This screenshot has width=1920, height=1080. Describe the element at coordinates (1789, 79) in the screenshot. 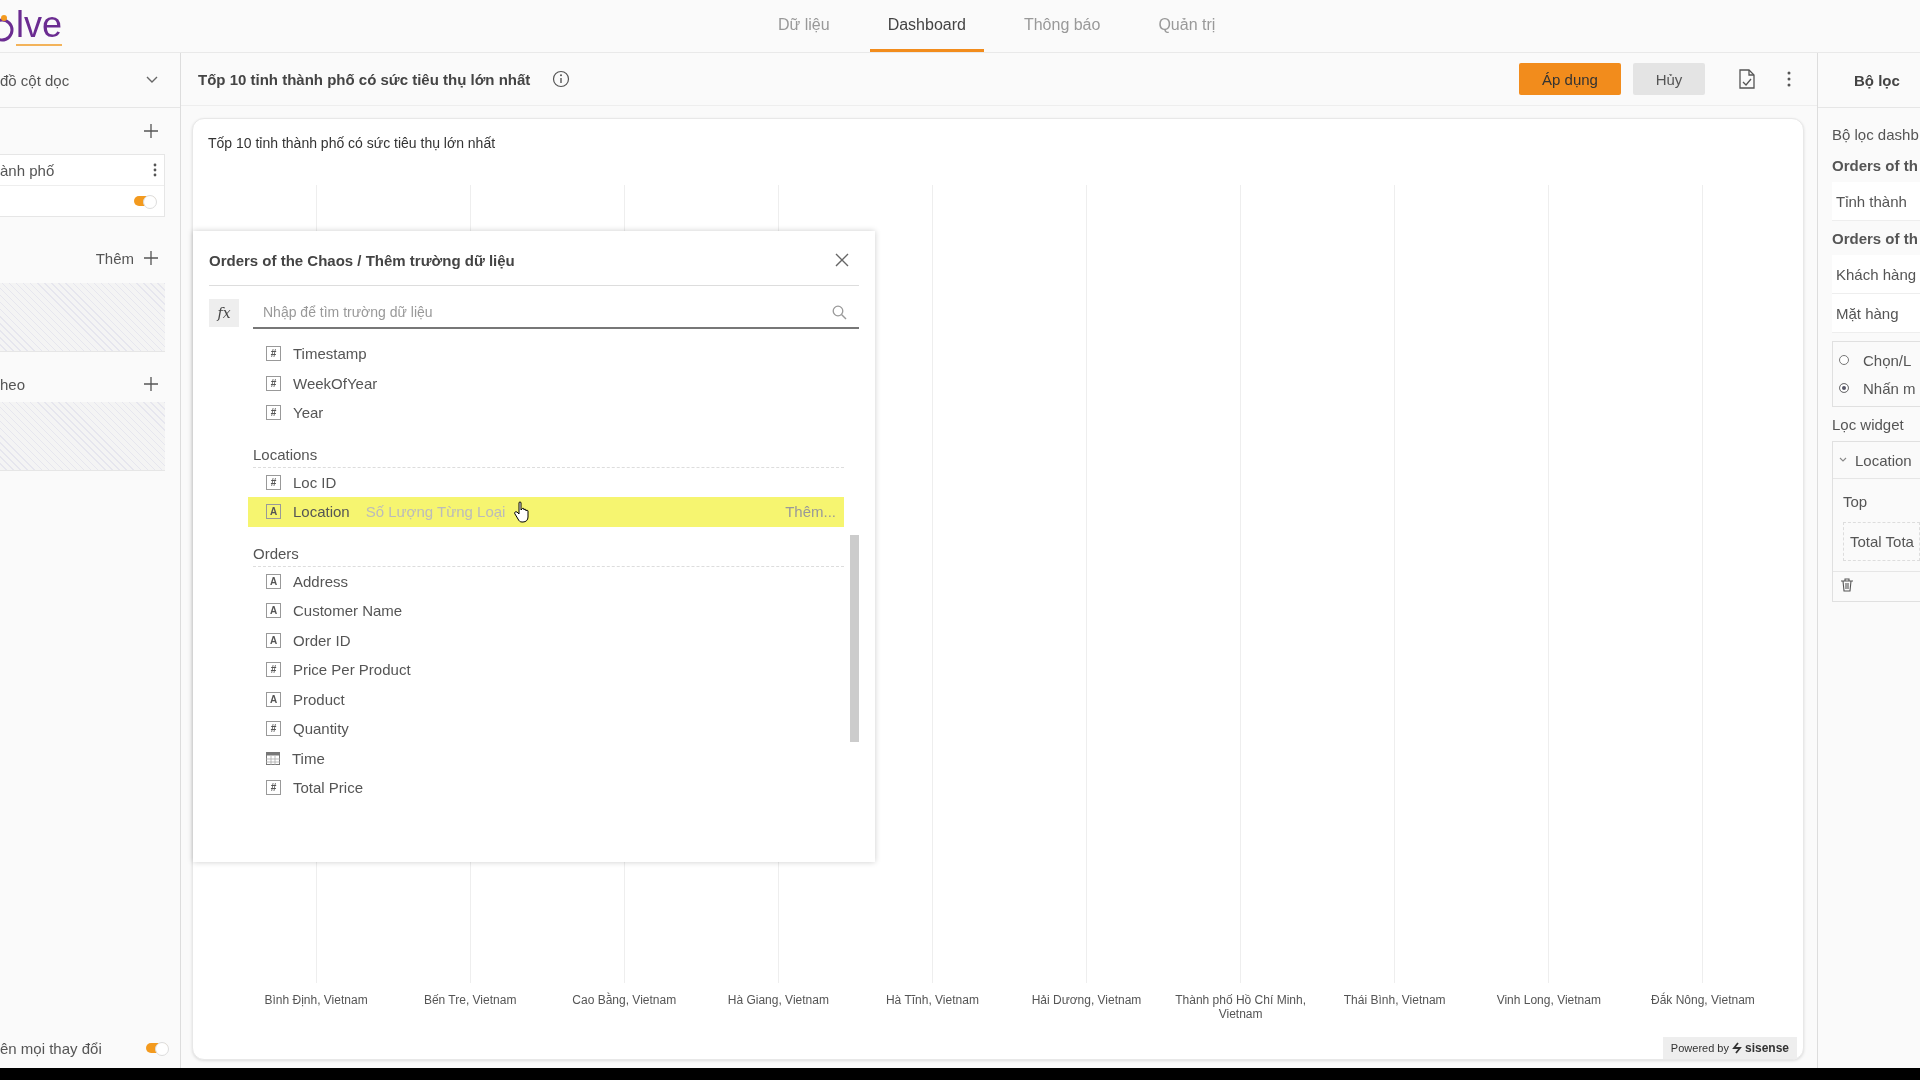

I see `kebab-menu-icon` at that location.